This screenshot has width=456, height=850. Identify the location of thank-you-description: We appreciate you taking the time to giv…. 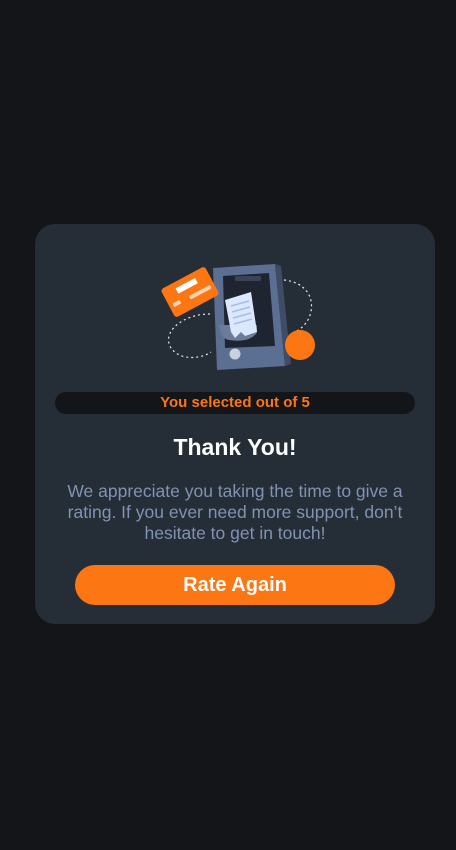
(235, 512).